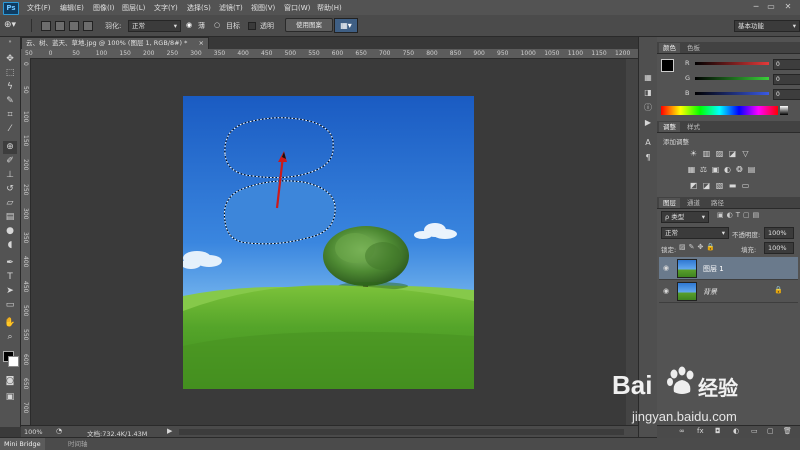  Describe the element at coordinates (787, 431) in the screenshot. I see `delete-layer-icon: 🗑` at that location.